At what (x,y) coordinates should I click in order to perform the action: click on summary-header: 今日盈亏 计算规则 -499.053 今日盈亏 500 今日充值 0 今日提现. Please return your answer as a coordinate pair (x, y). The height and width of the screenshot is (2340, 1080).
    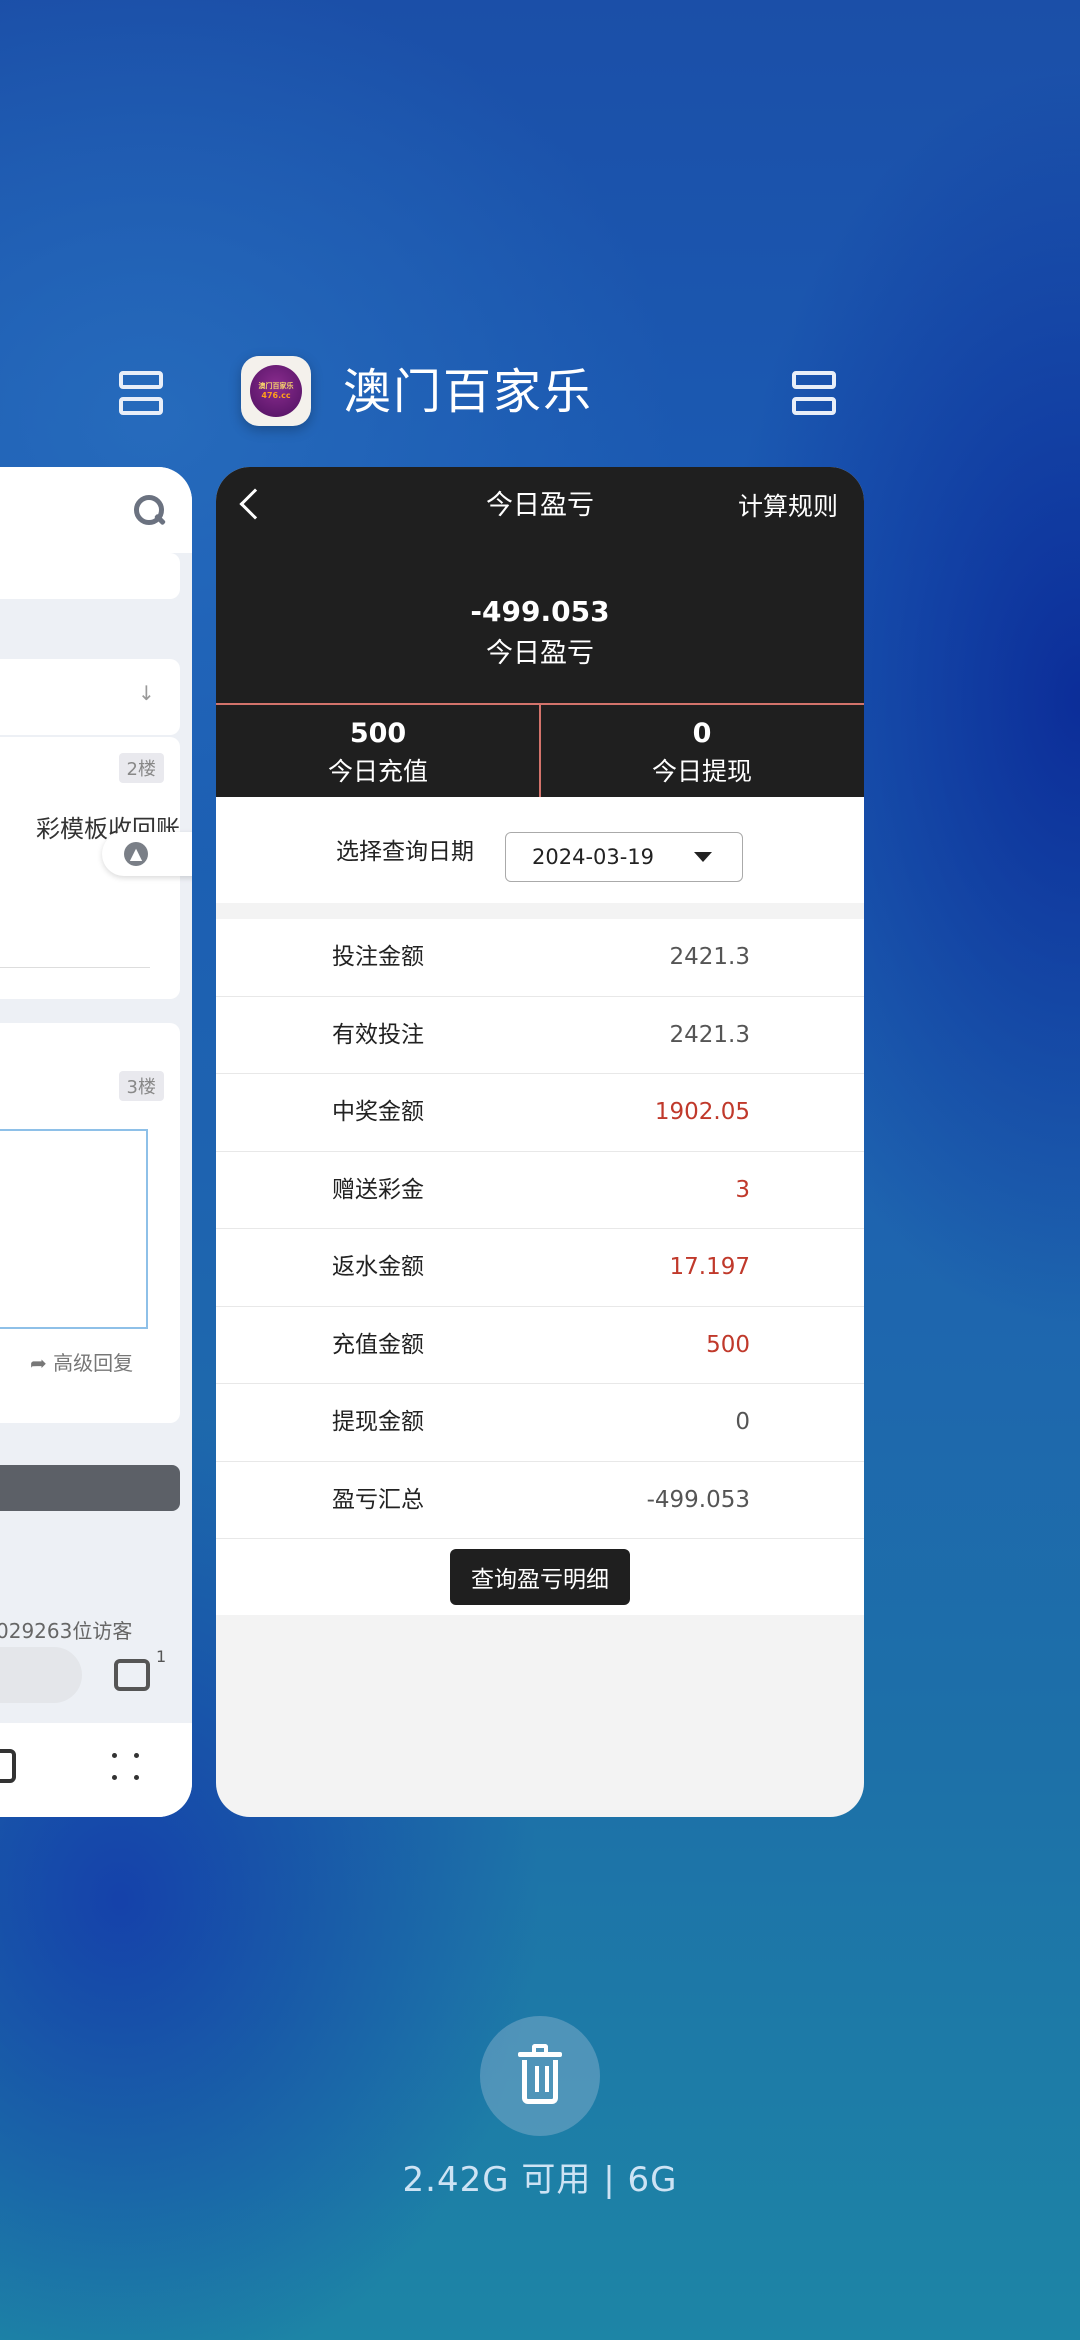
    Looking at the image, I should click on (540, 632).